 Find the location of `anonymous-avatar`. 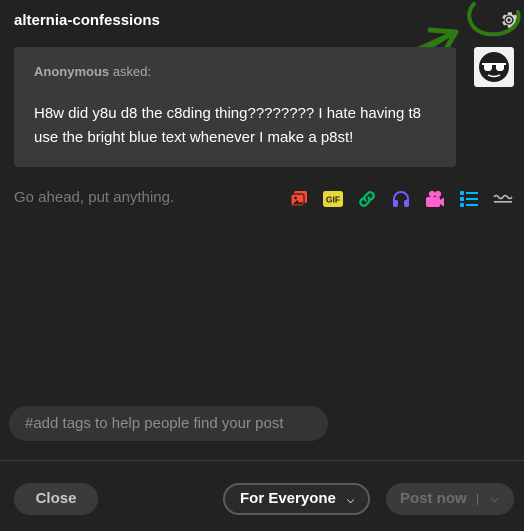

anonymous-avatar is located at coordinates (494, 67).